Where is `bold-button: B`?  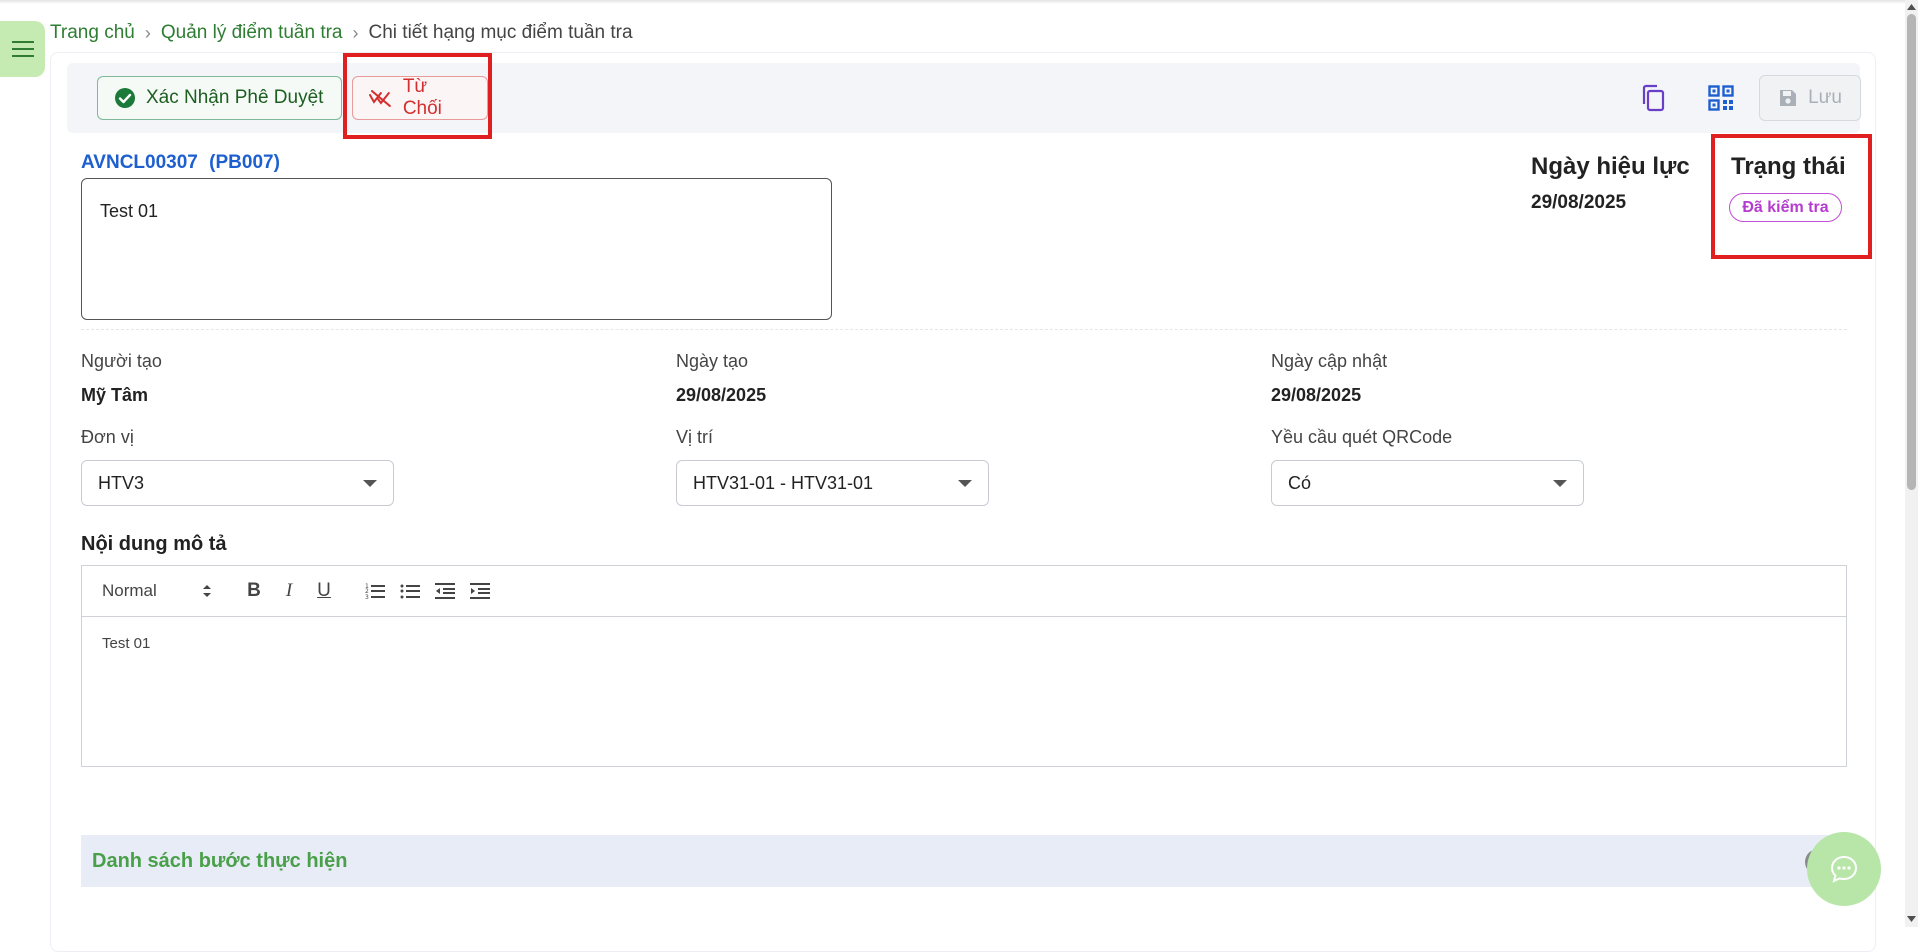 bold-button: B is located at coordinates (254, 591).